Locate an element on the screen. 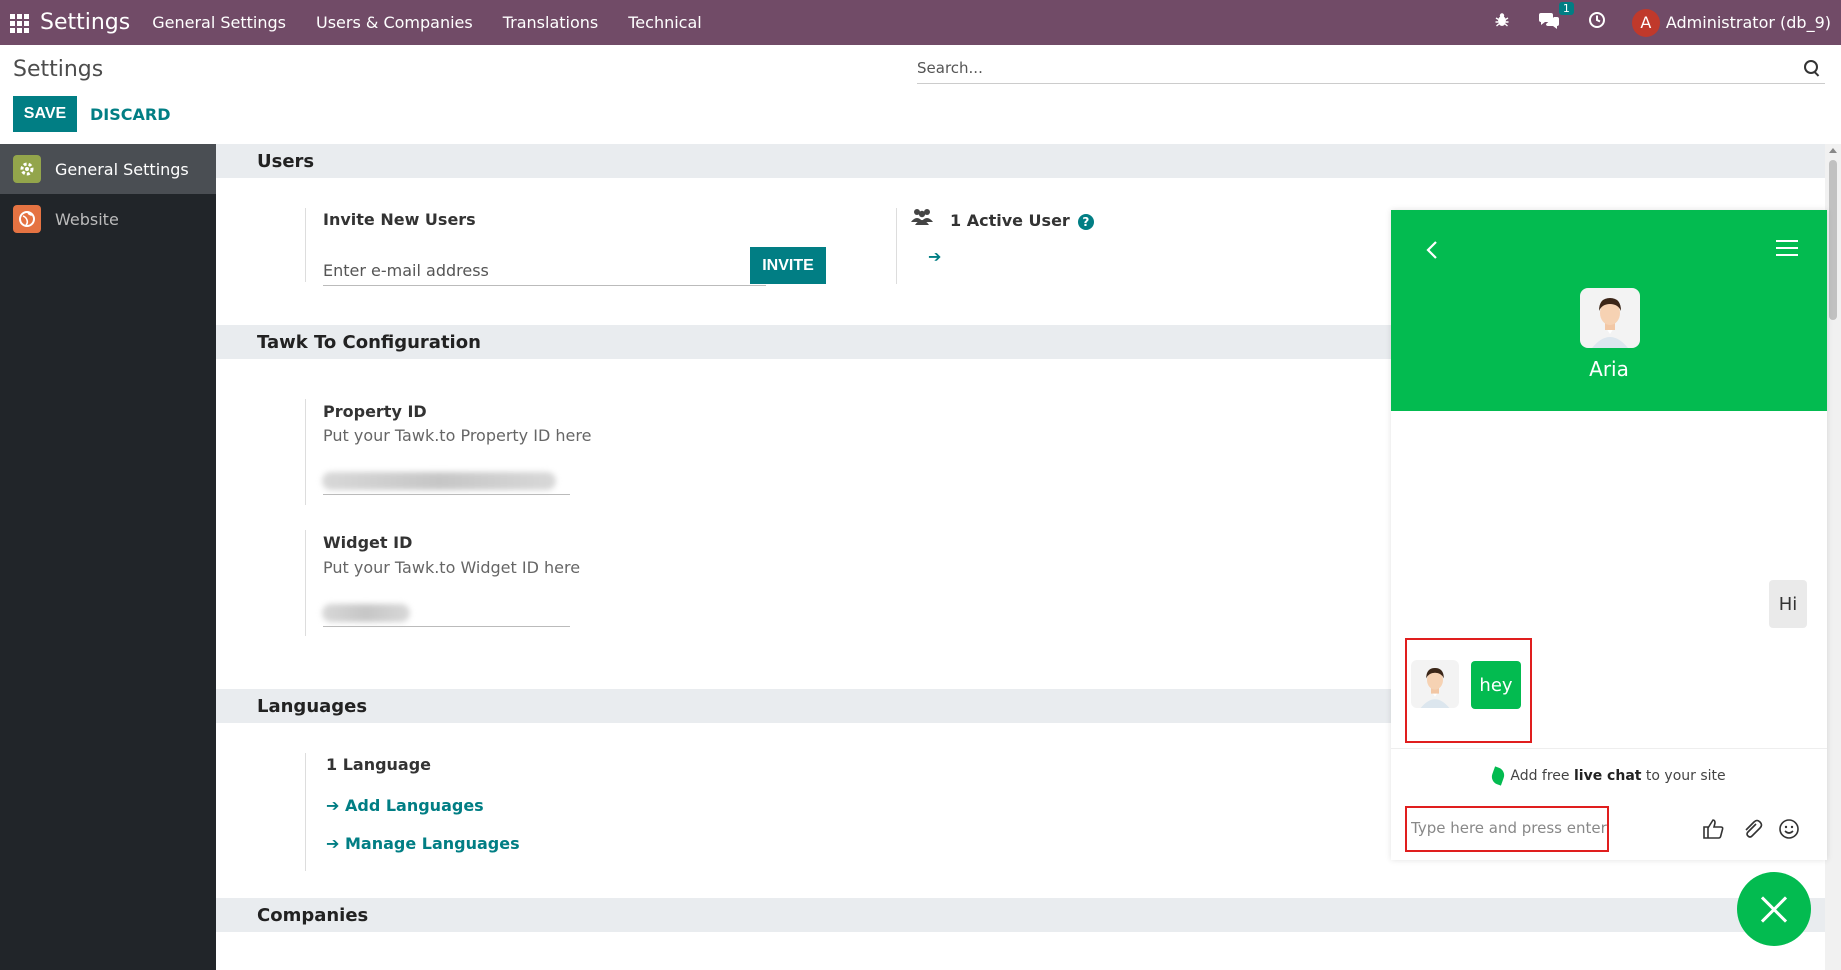 Image resolution: width=1841 pixels, height=970 pixels. users-group-icon is located at coordinates (922, 219).